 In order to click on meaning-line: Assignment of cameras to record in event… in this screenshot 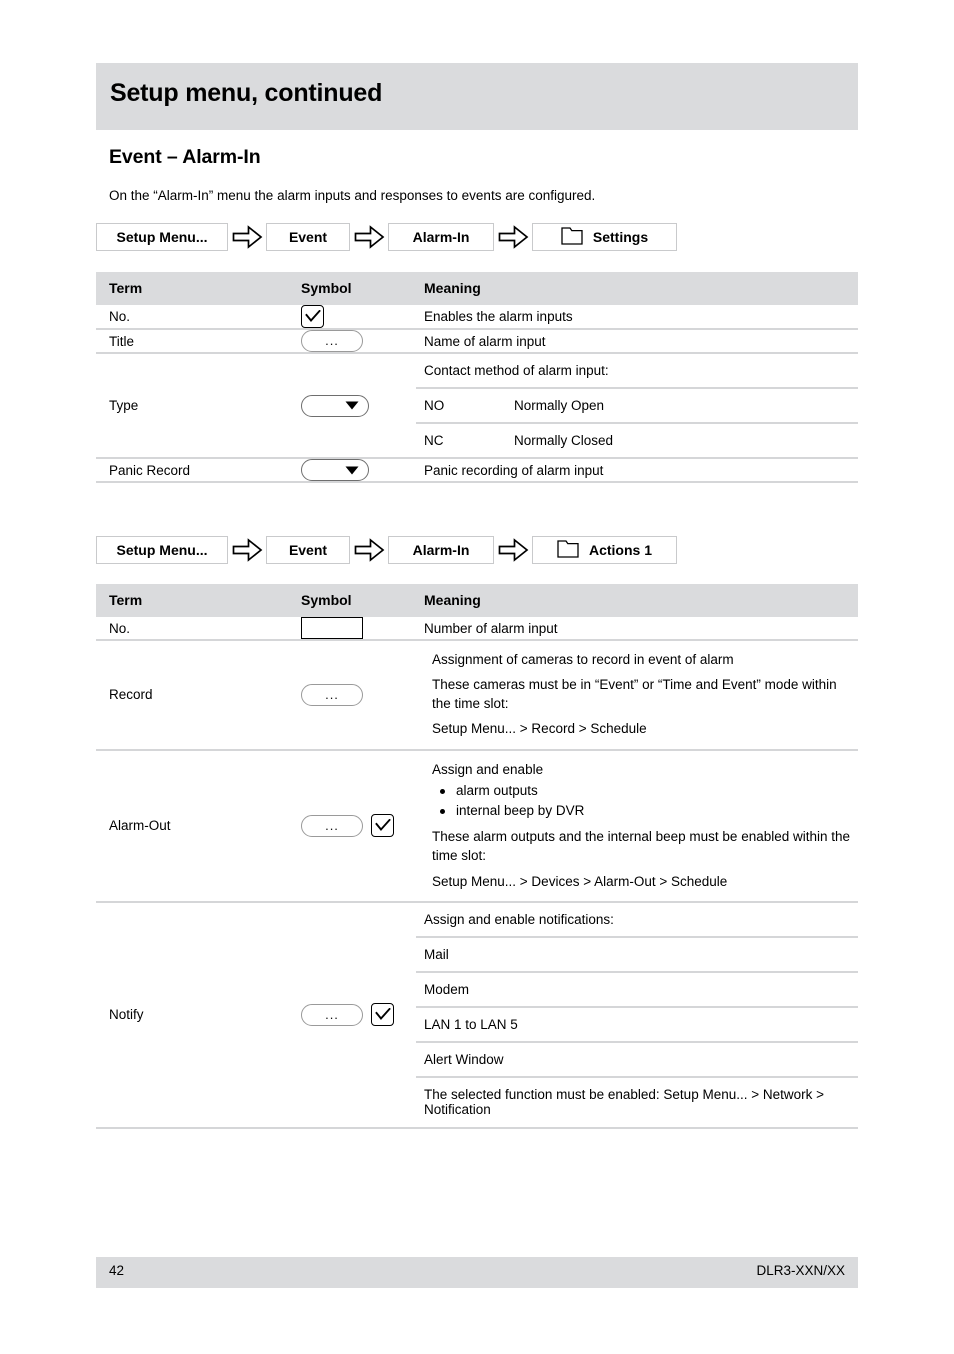, I will do `click(583, 659)`.